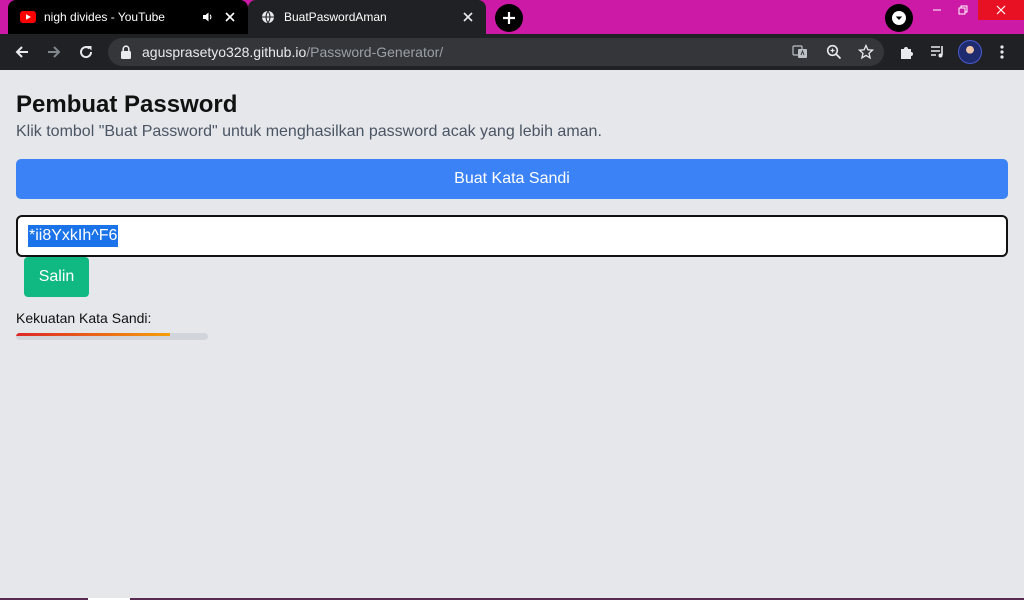 Image resolution: width=1024 pixels, height=600 pixels. I want to click on tab-active: BuatPaswordAman, so click(367, 17).